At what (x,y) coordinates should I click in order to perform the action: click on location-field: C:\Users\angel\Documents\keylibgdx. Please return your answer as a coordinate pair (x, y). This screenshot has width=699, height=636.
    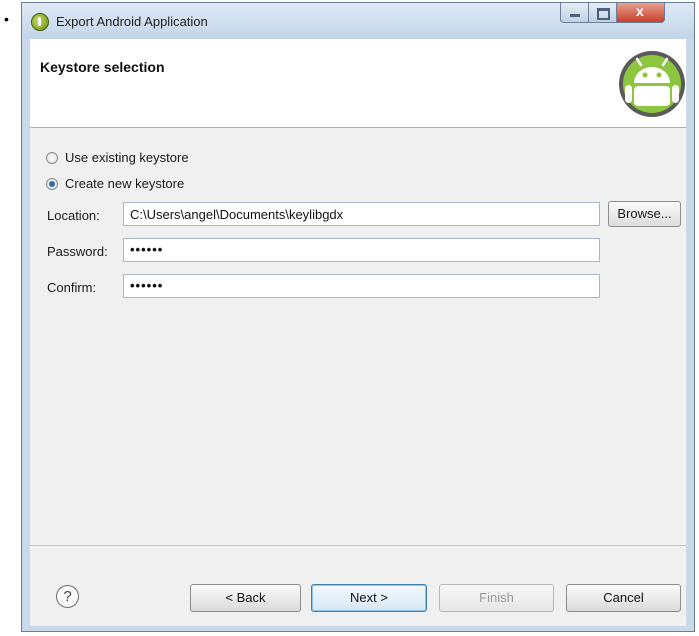
    Looking at the image, I should click on (361, 214).